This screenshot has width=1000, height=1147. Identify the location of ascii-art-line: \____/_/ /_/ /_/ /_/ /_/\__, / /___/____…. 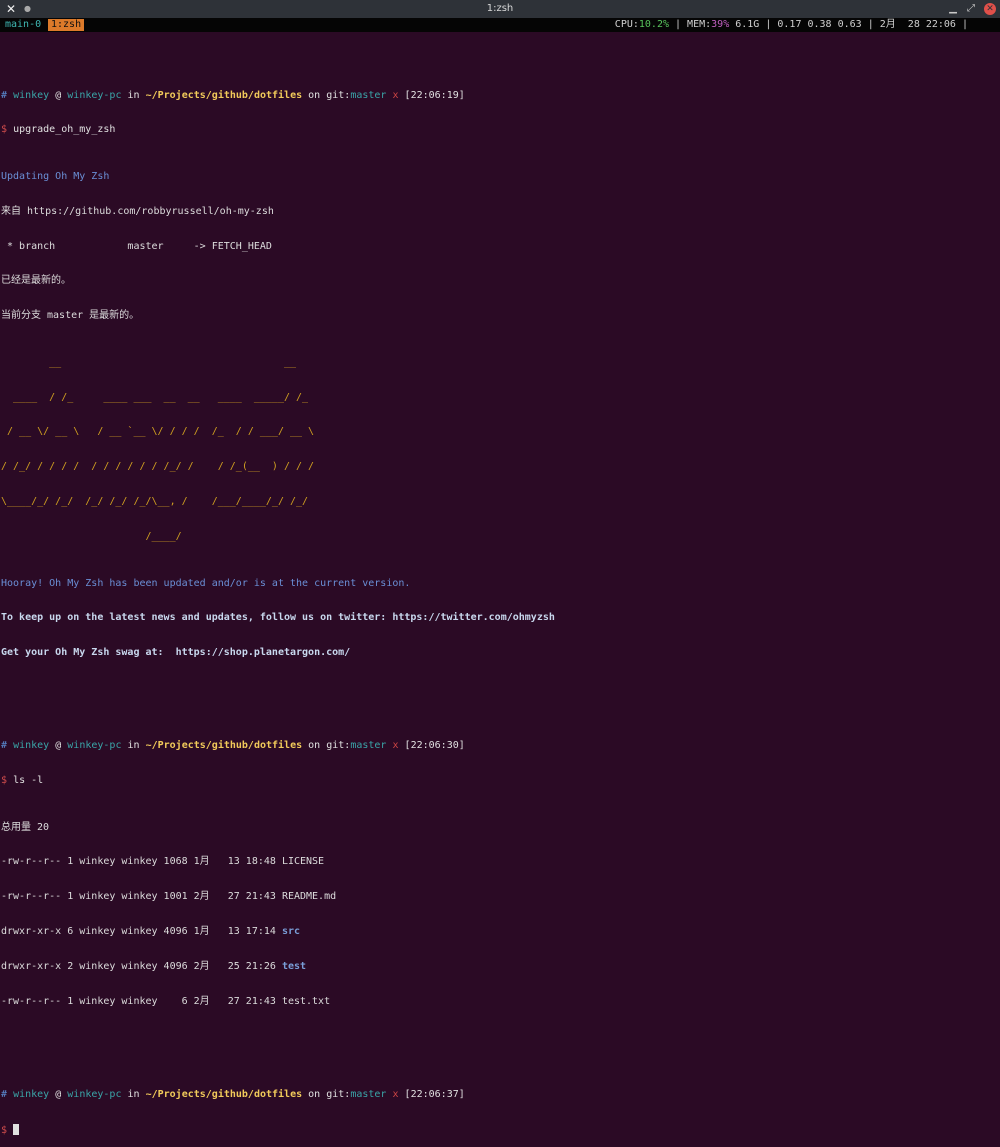
(155, 502).